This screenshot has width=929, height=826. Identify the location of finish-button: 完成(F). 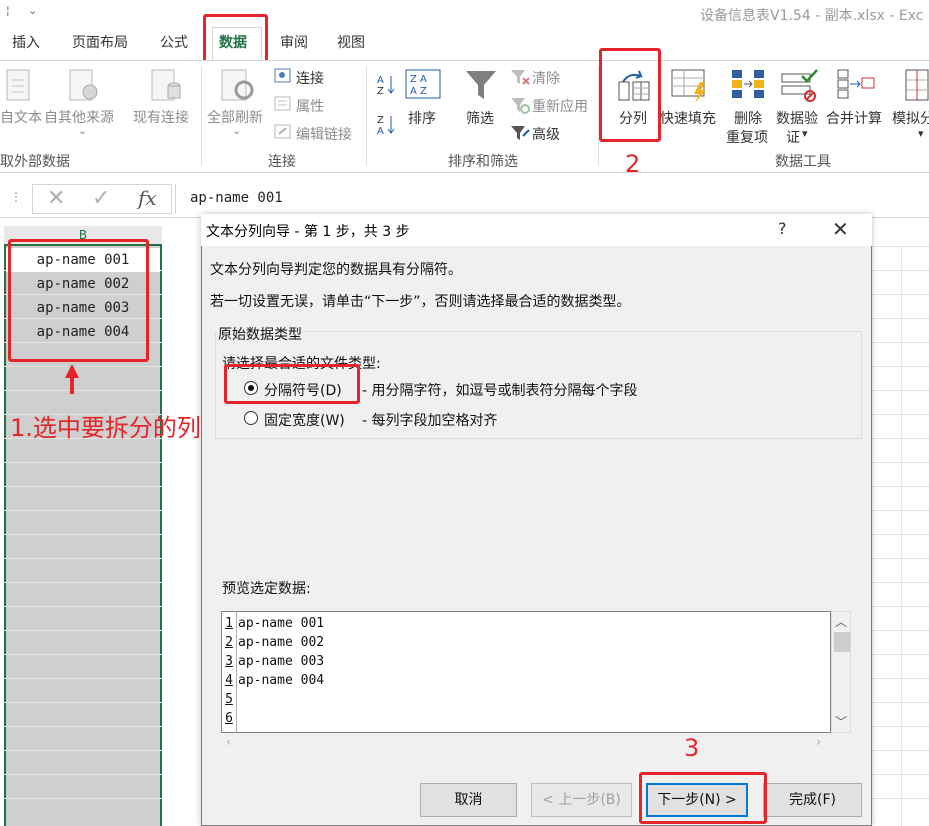
(812, 800).